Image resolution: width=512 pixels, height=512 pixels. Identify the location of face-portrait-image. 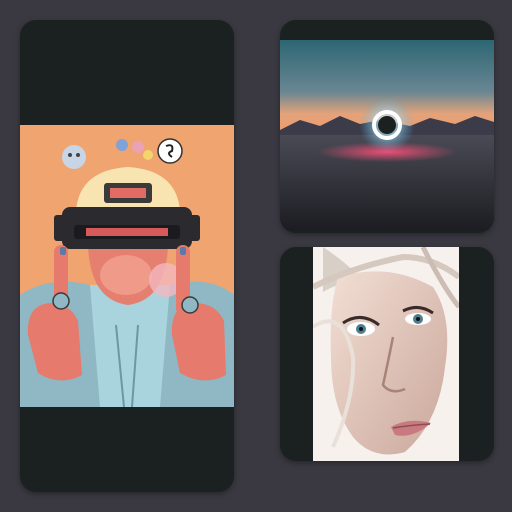
(386, 354).